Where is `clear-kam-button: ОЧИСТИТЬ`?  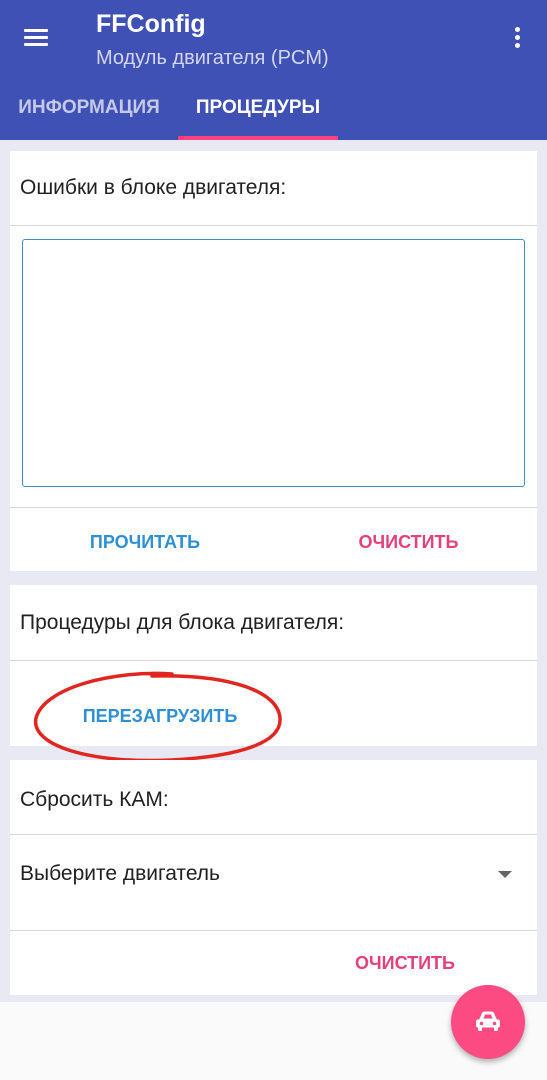
clear-kam-button: ОЧИСТИТЬ is located at coordinates (405, 963).